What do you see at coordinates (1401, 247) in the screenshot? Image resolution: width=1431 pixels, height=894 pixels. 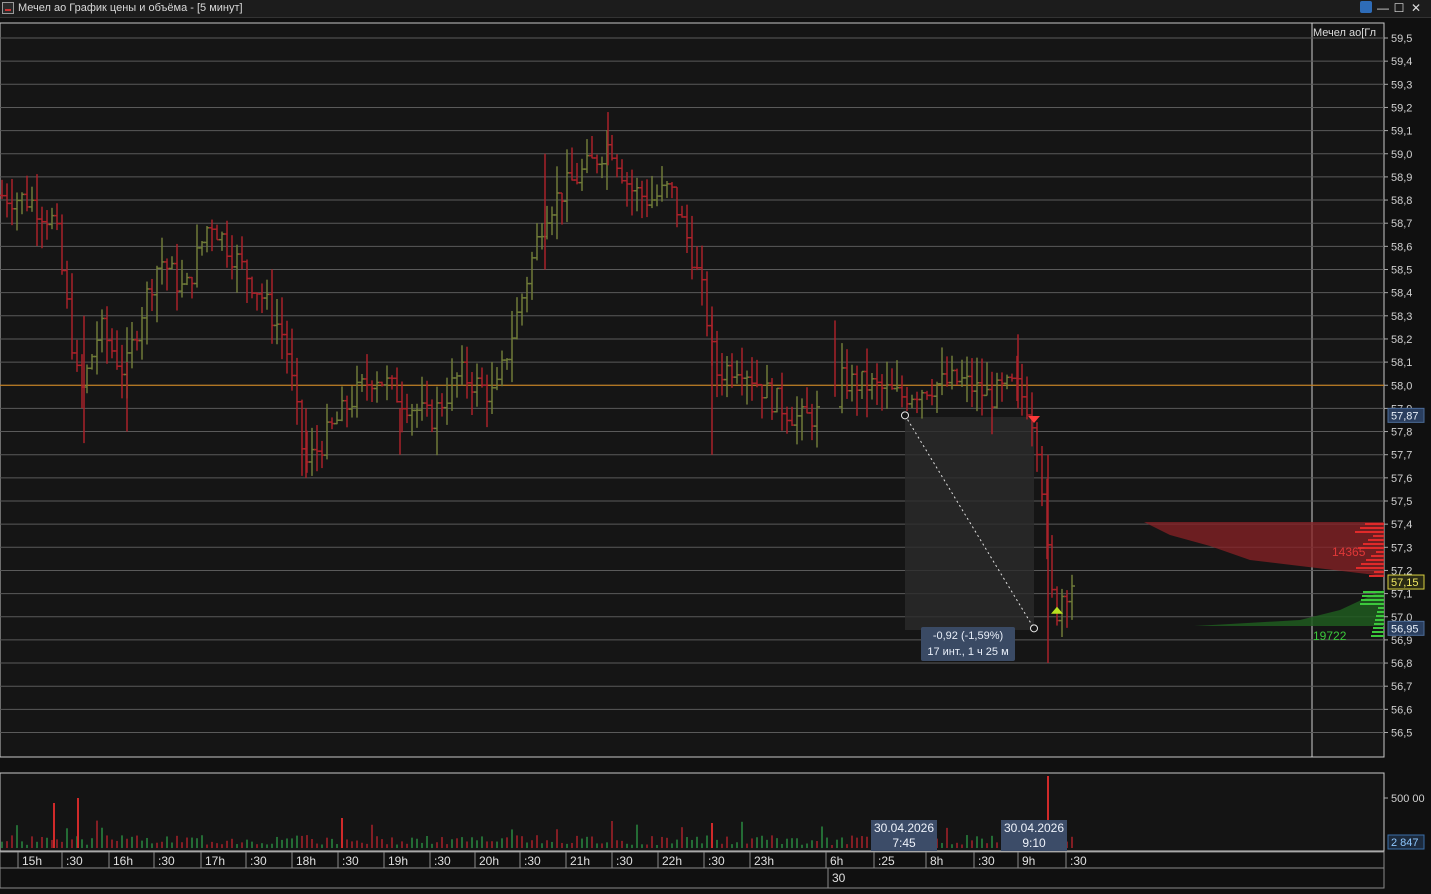 I see `y-tick-label: 58,6` at bounding box center [1401, 247].